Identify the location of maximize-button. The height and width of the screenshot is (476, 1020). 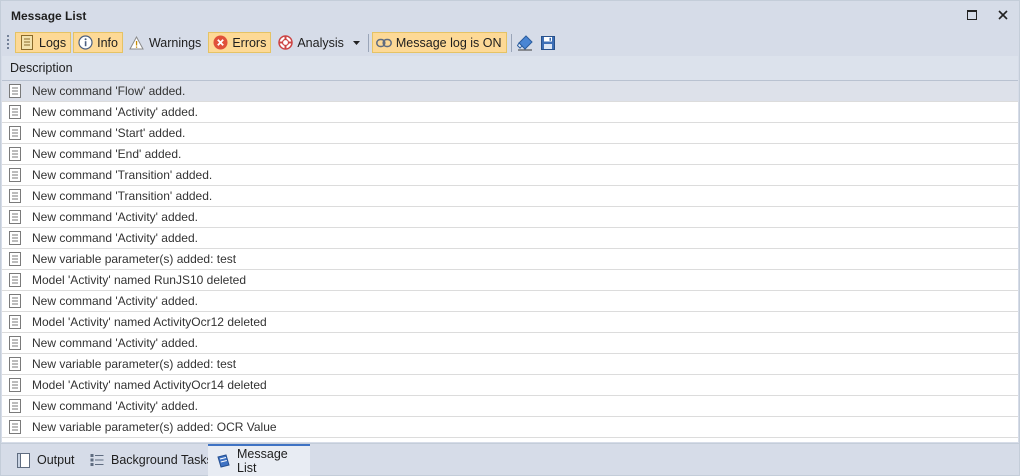
(972, 15).